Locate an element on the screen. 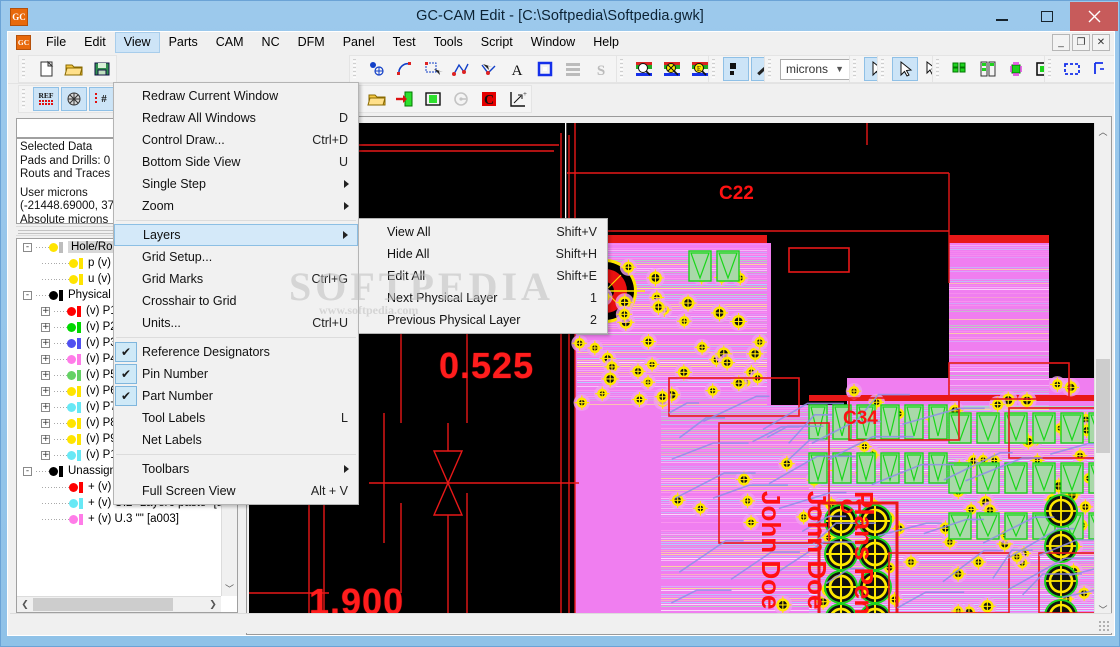 This screenshot has width=1120, height=647. netlist-view-icon is located at coordinates (74, 99).